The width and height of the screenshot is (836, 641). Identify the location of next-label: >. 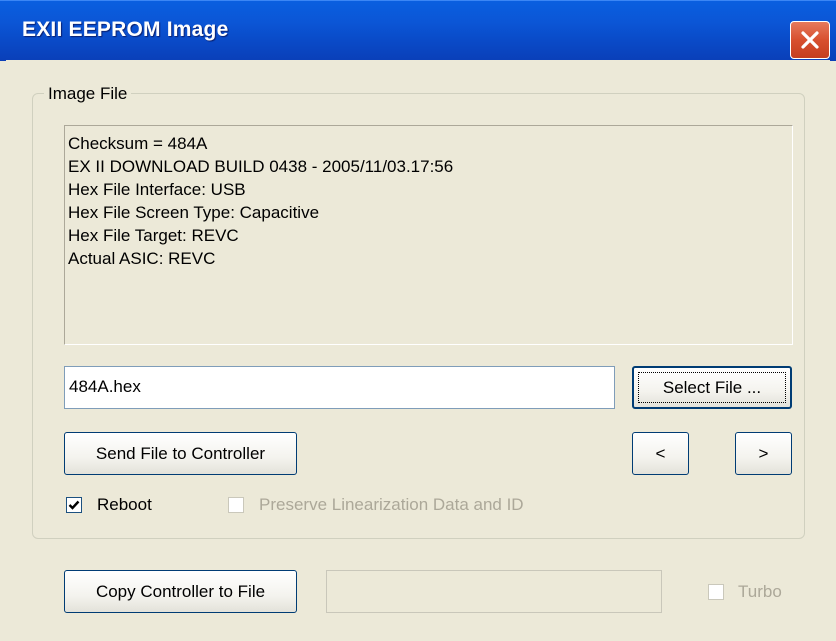
(763, 453).